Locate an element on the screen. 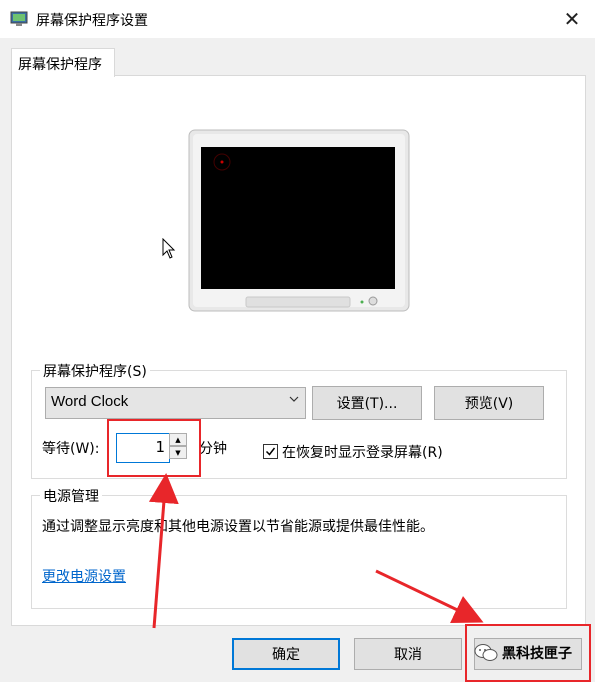 This screenshot has height=682, width=595. tab-screensaver: 屏幕保护程序 is located at coordinates (63, 62).